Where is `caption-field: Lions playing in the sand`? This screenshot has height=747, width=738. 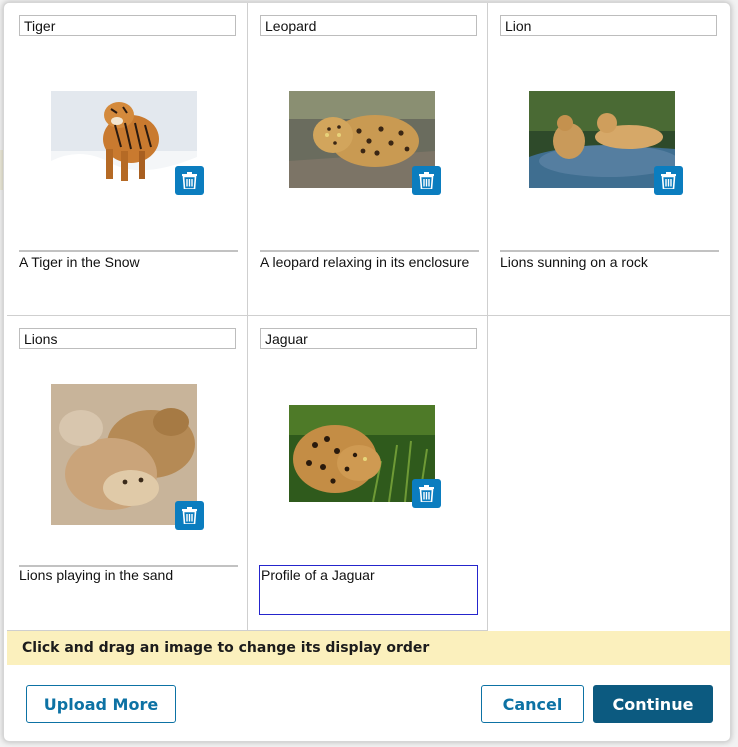
caption-field: Lions playing in the sand is located at coordinates (128, 591).